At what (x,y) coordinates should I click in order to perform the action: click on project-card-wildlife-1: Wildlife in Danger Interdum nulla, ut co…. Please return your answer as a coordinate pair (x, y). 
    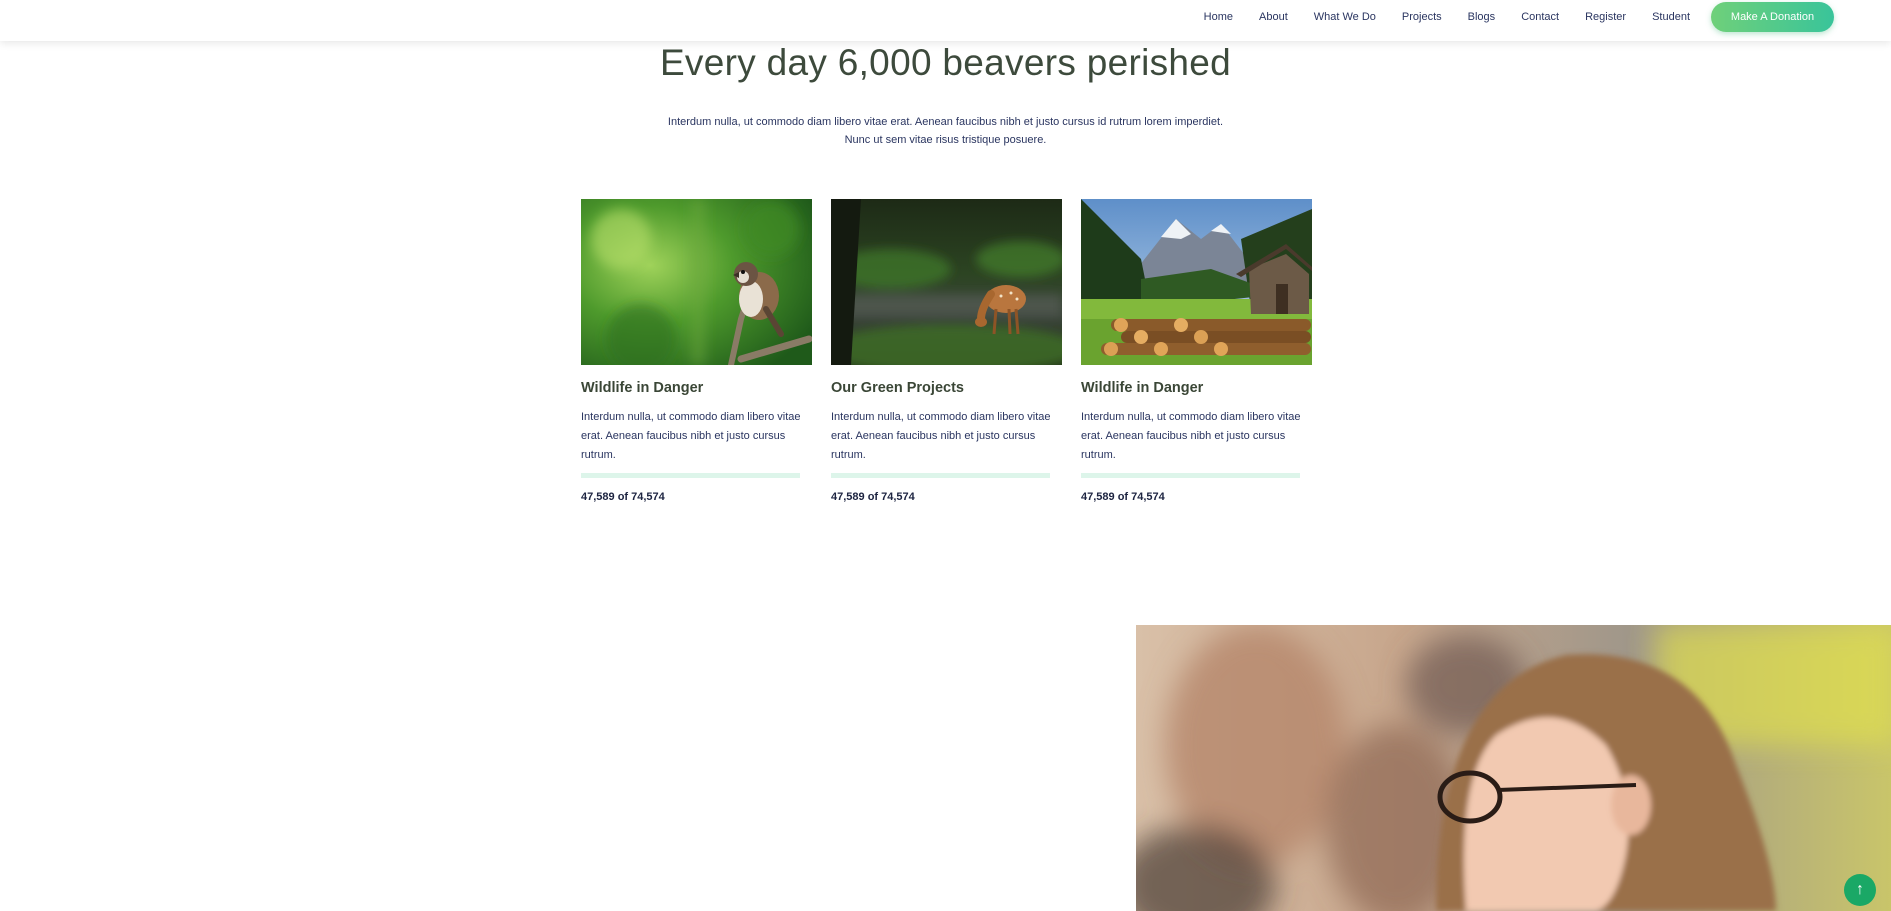
    Looking at the image, I should click on (696, 351).